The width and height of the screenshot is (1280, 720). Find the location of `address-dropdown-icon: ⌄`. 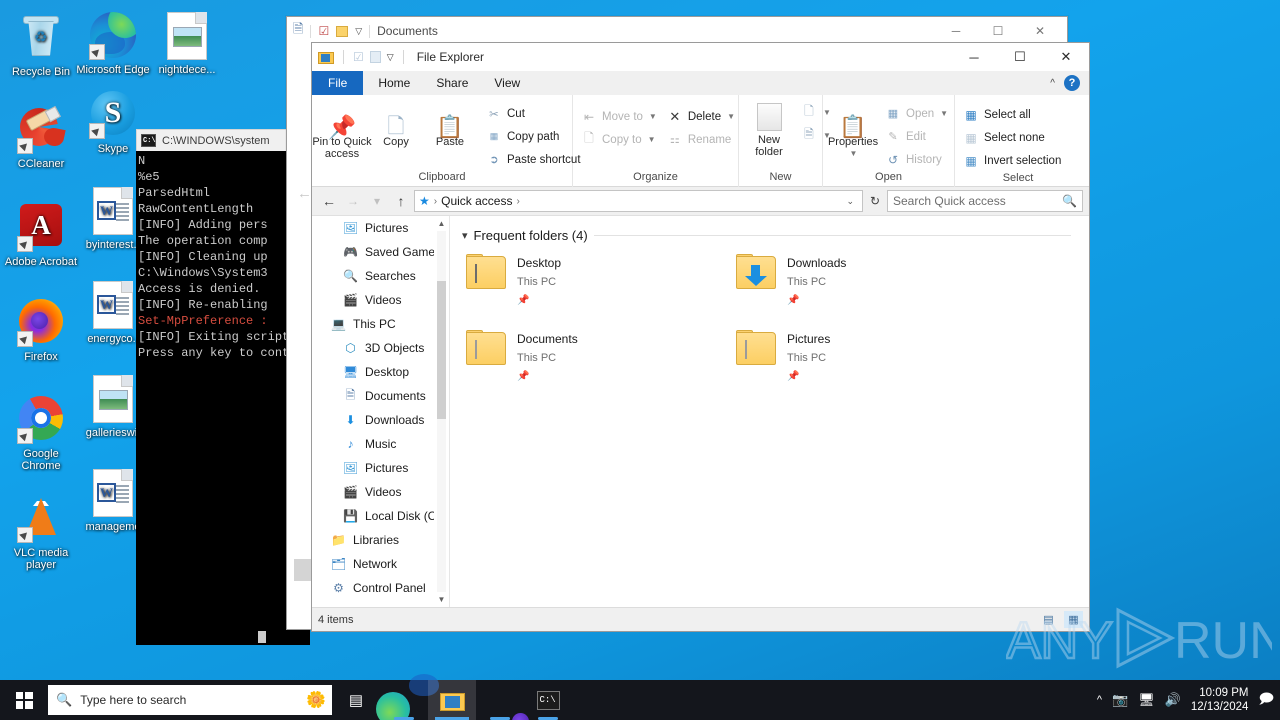

address-dropdown-icon: ⌄ is located at coordinates (852, 201).